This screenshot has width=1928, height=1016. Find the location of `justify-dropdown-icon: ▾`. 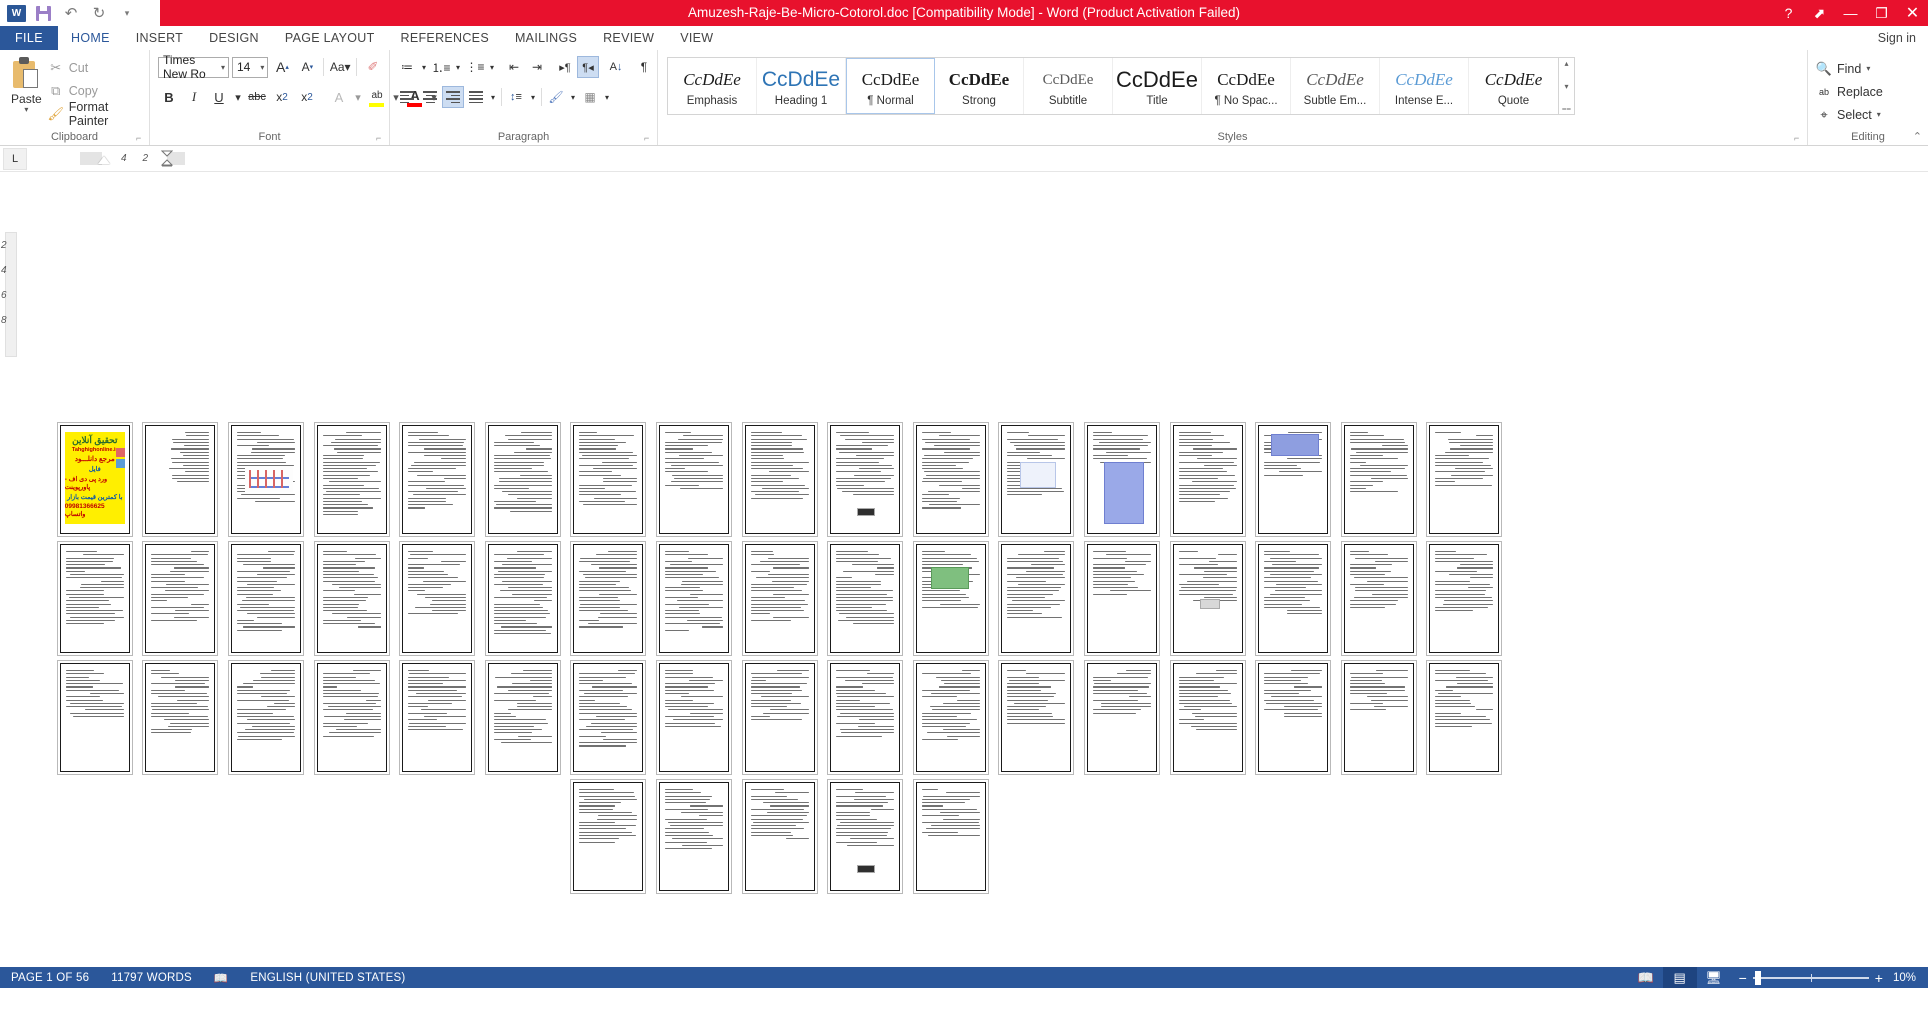

justify-dropdown-icon: ▾ is located at coordinates (493, 97).